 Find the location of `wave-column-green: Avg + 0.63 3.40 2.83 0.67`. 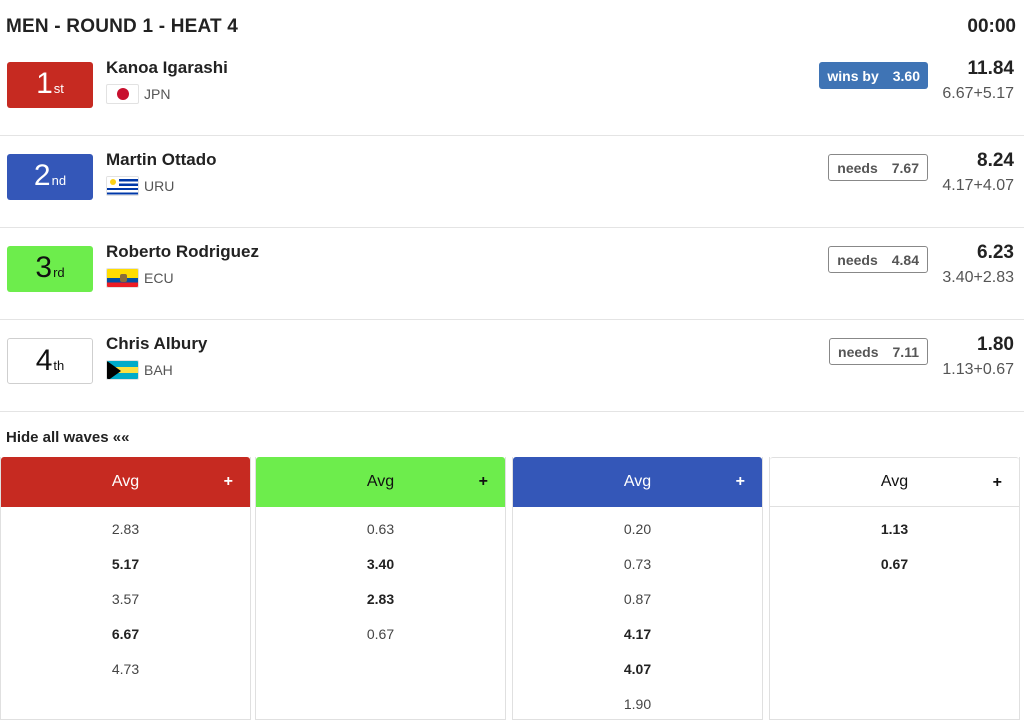

wave-column-green: Avg + 0.63 3.40 2.83 0.67 is located at coordinates (380, 588).